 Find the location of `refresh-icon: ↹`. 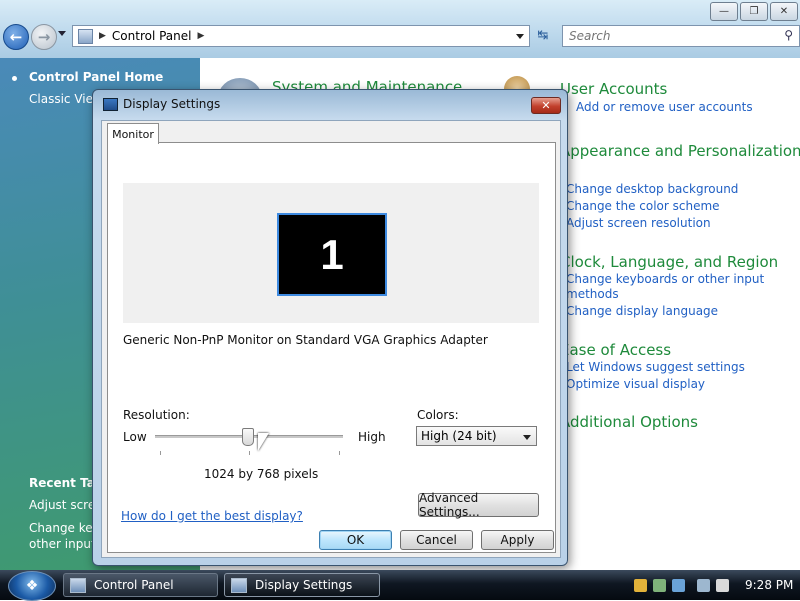

refresh-icon: ↹ is located at coordinates (543, 35).